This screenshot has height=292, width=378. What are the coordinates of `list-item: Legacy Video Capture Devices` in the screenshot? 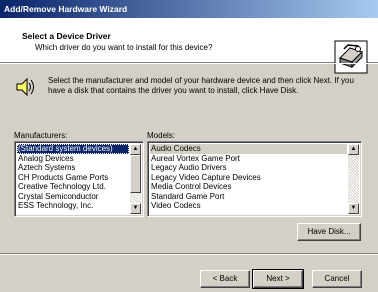 It's located at (248, 178).